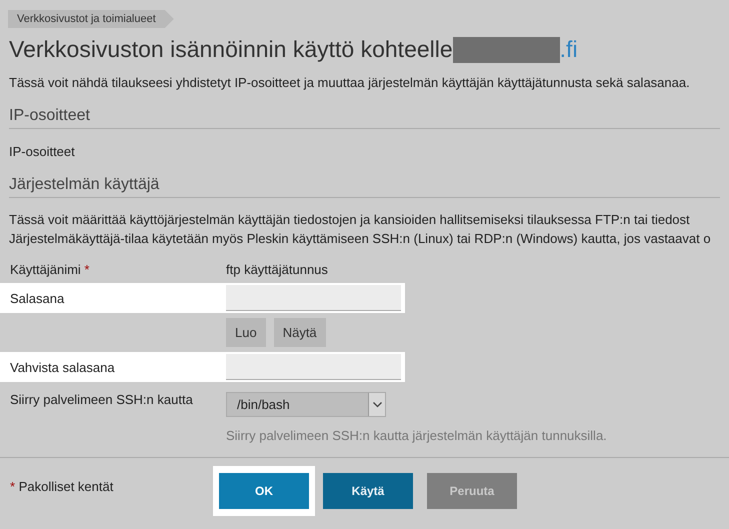  What do you see at coordinates (364, 118) in the screenshot?
I see `section-heading: IP-osoitteet` at bounding box center [364, 118].